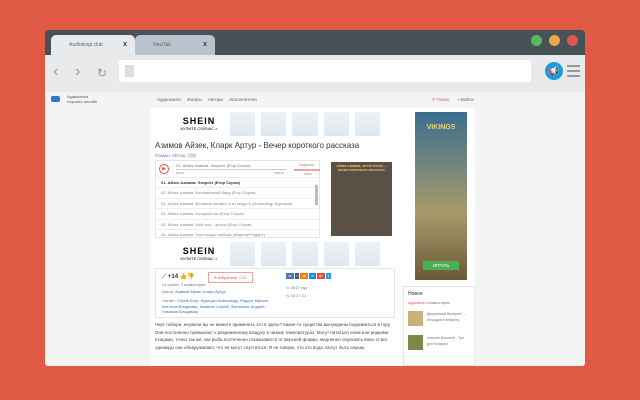 Image resolution: width=640 pixels, height=400 pixels. What do you see at coordinates (290, 276) in the screenshot?
I see `share-vk: vk` at bounding box center [290, 276].